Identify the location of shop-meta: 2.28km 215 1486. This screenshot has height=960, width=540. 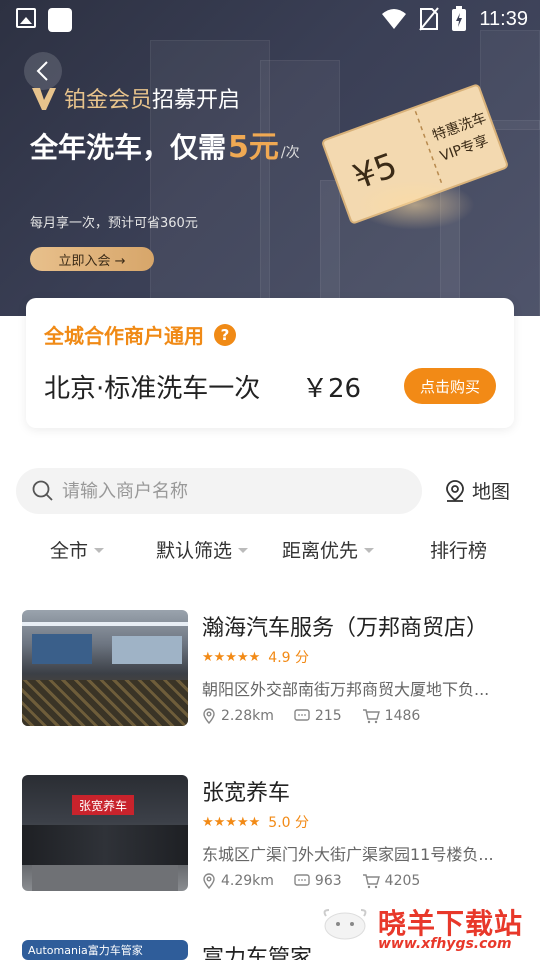
(321, 716).